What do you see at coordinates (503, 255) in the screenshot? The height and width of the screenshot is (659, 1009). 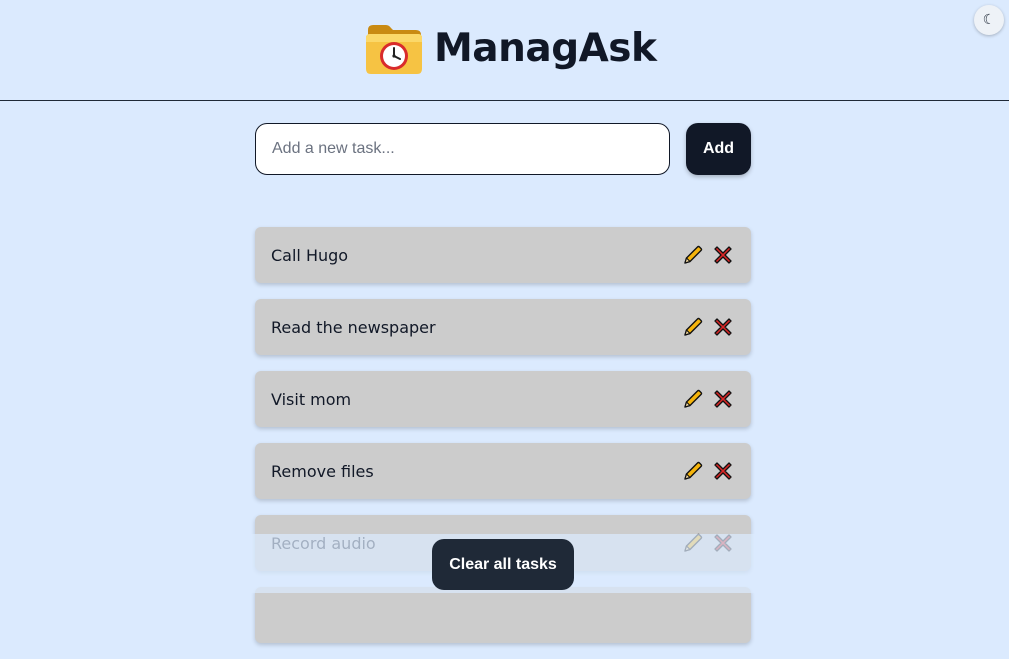 I see `task-item: Call Hugo` at bounding box center [503, 255].